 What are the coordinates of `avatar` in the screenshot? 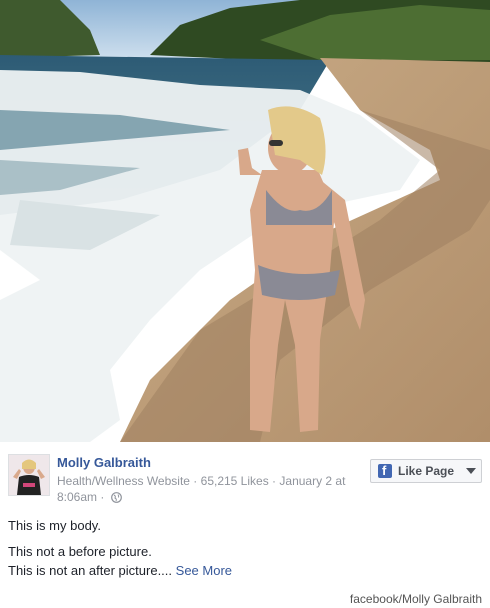 It's located at (29, 475).